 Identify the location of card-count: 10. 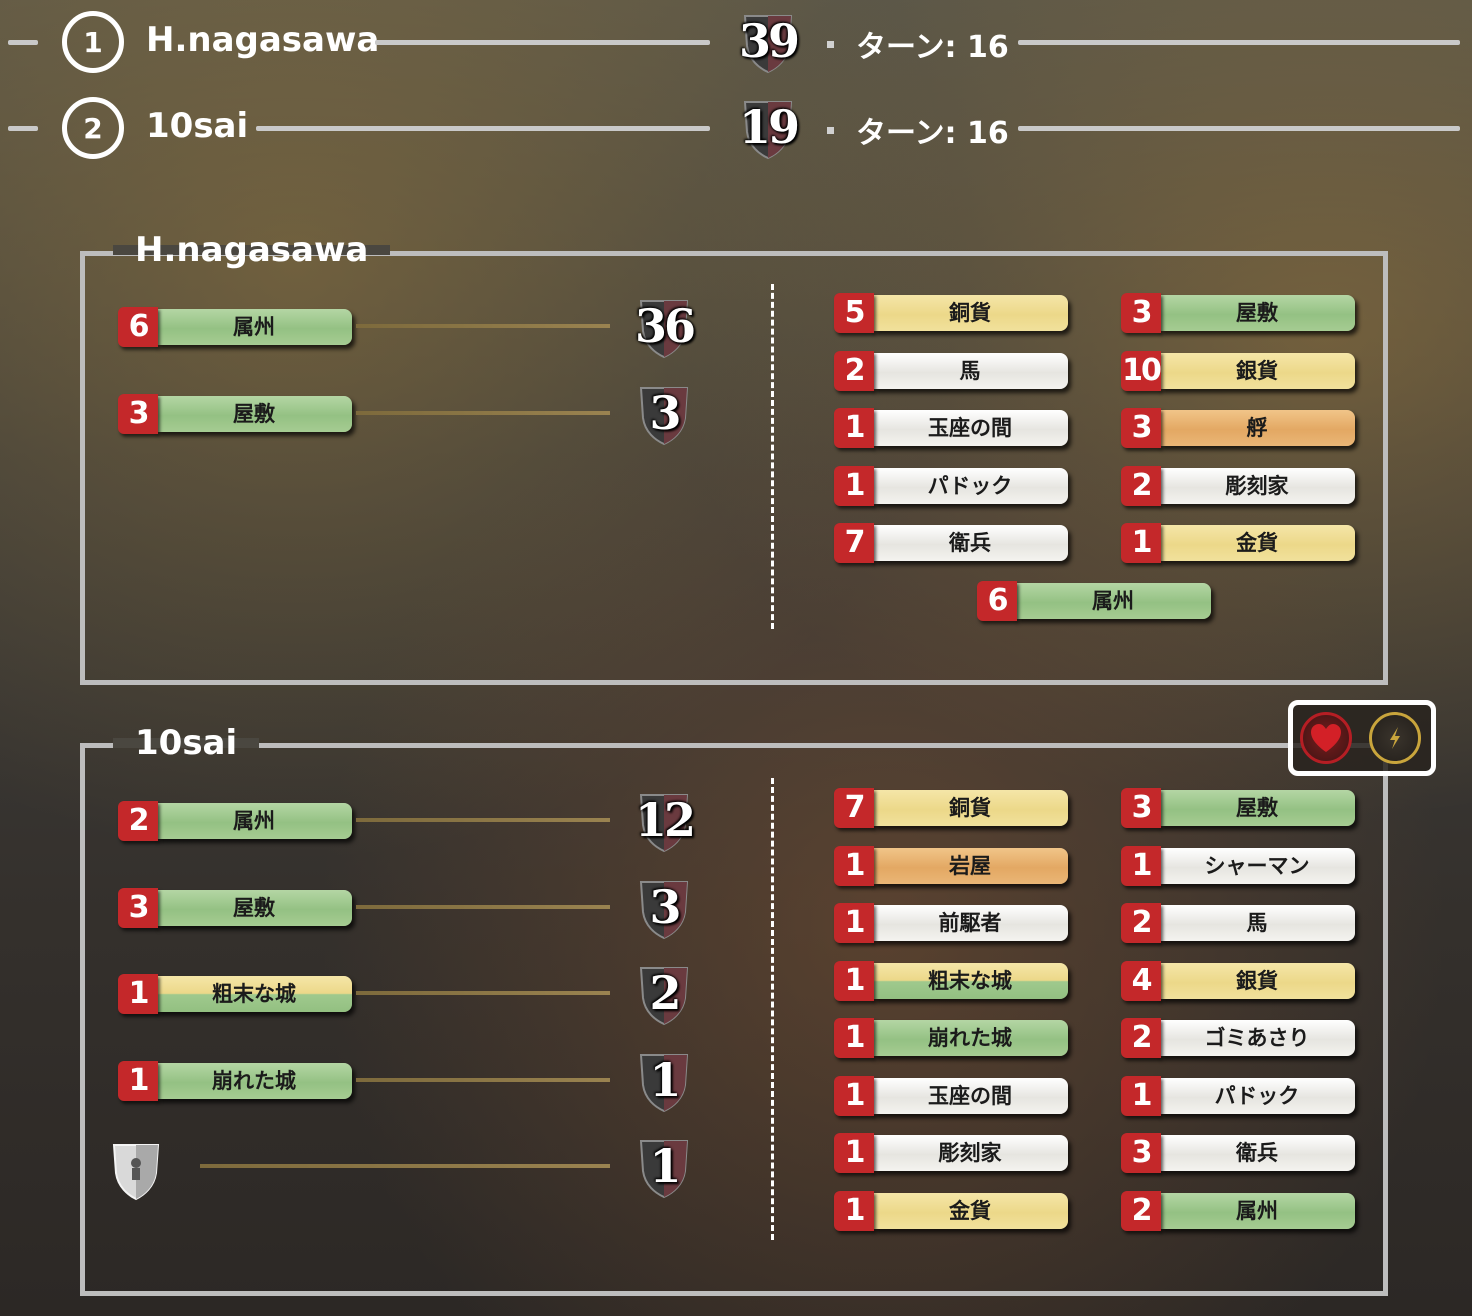
(1141, 370).